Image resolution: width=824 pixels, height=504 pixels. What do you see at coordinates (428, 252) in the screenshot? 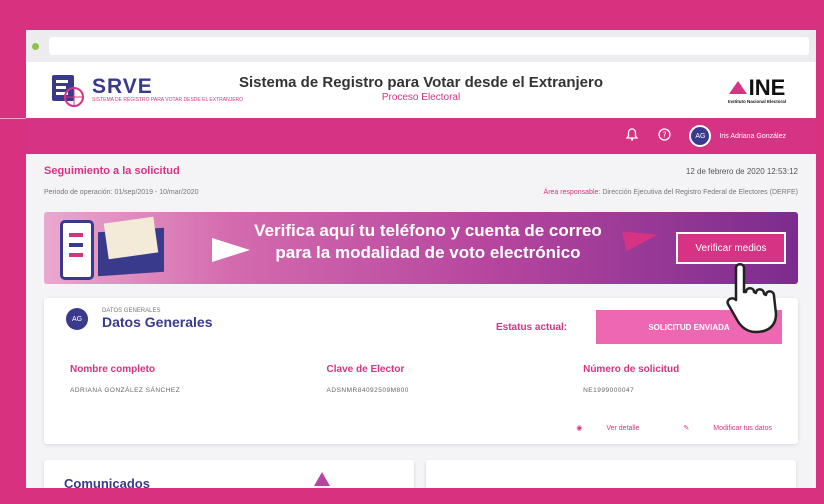
I see `banner-line-2: para la modalidad de voto electrónico` at bounding box center [428, 252].